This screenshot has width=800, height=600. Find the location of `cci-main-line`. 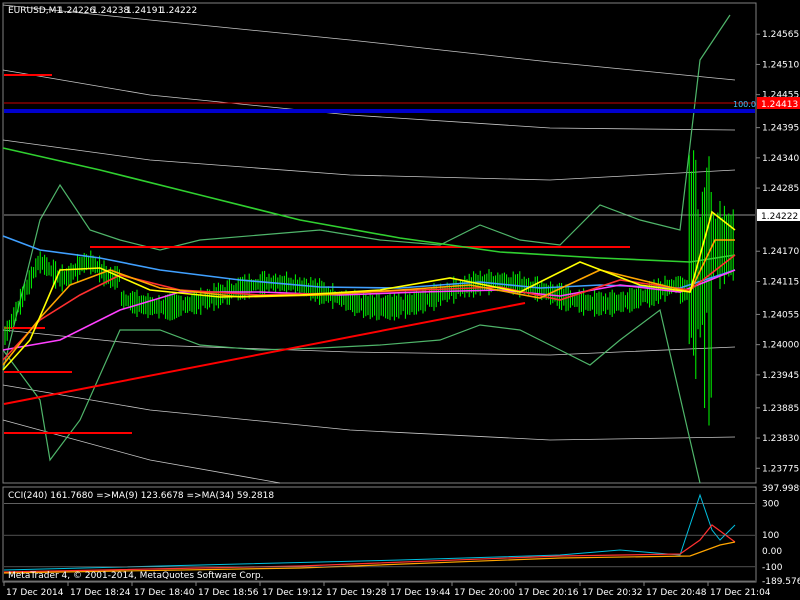

cci-main-line is located at coordinates (369, 532).